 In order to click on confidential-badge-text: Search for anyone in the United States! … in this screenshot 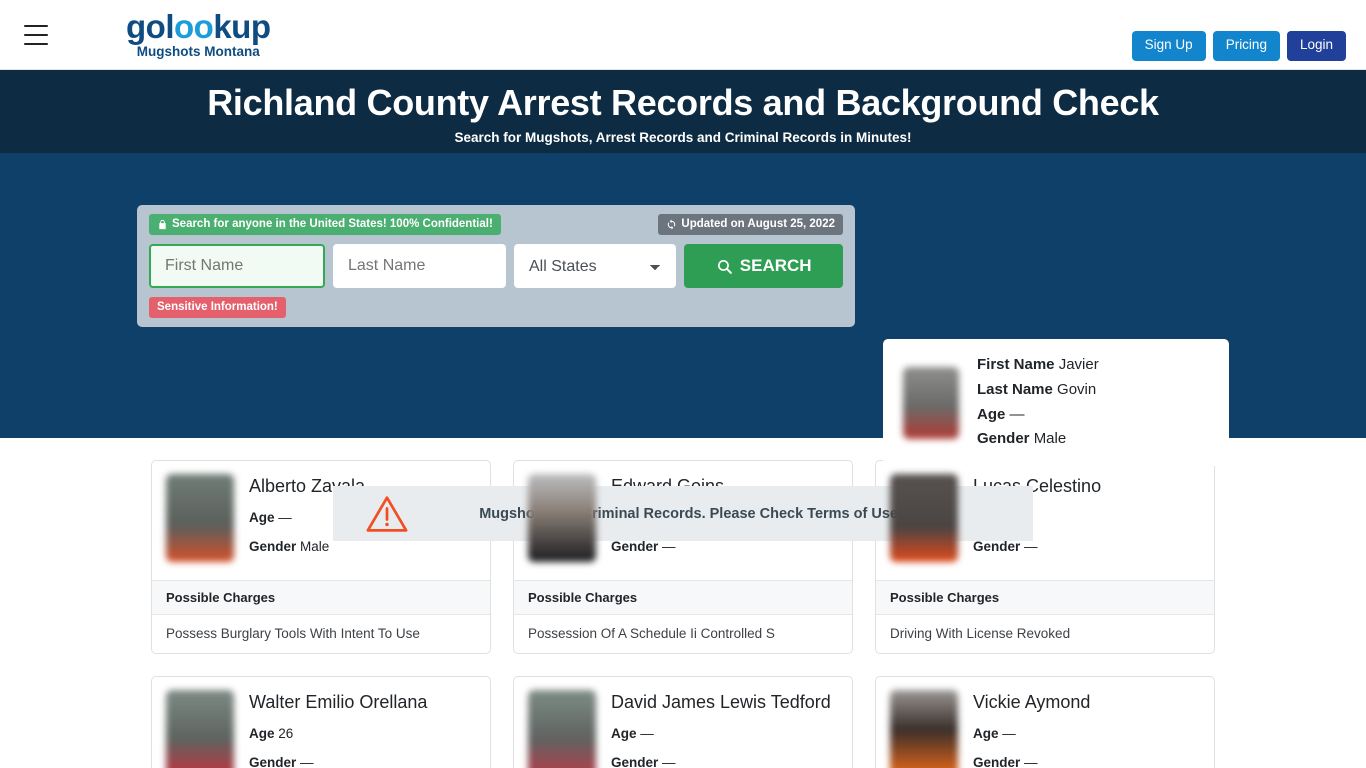, I will do `click(332, 224)`.